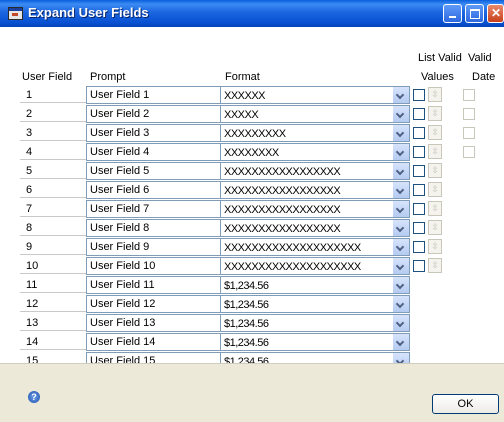 Image resolution: width=504 pixels, height=422 pixels. What do you see at coordinates (153, 133) in the screenshot?
I see `prompt-input: User Field 3` at bounding box center [153, 133].